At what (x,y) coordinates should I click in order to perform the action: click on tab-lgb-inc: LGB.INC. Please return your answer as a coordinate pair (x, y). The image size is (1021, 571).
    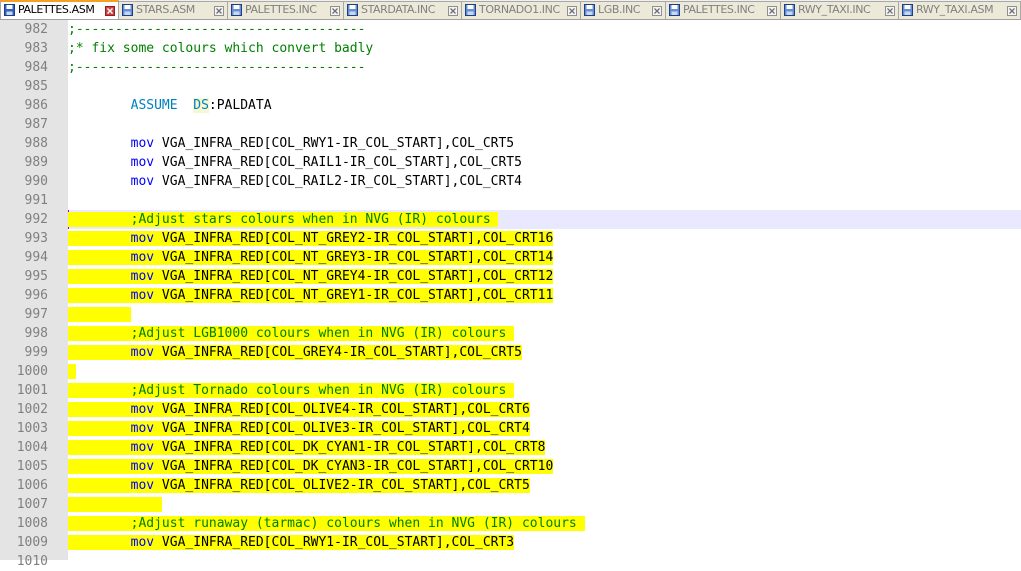
    Looking at the image, I should click on (623, 10).